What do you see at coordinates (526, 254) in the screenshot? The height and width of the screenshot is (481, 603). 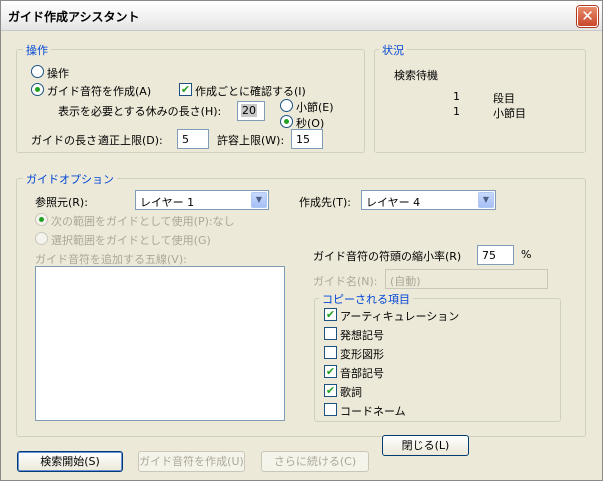 I see `head-scale-unit: %` at bounding box center [526, 254].